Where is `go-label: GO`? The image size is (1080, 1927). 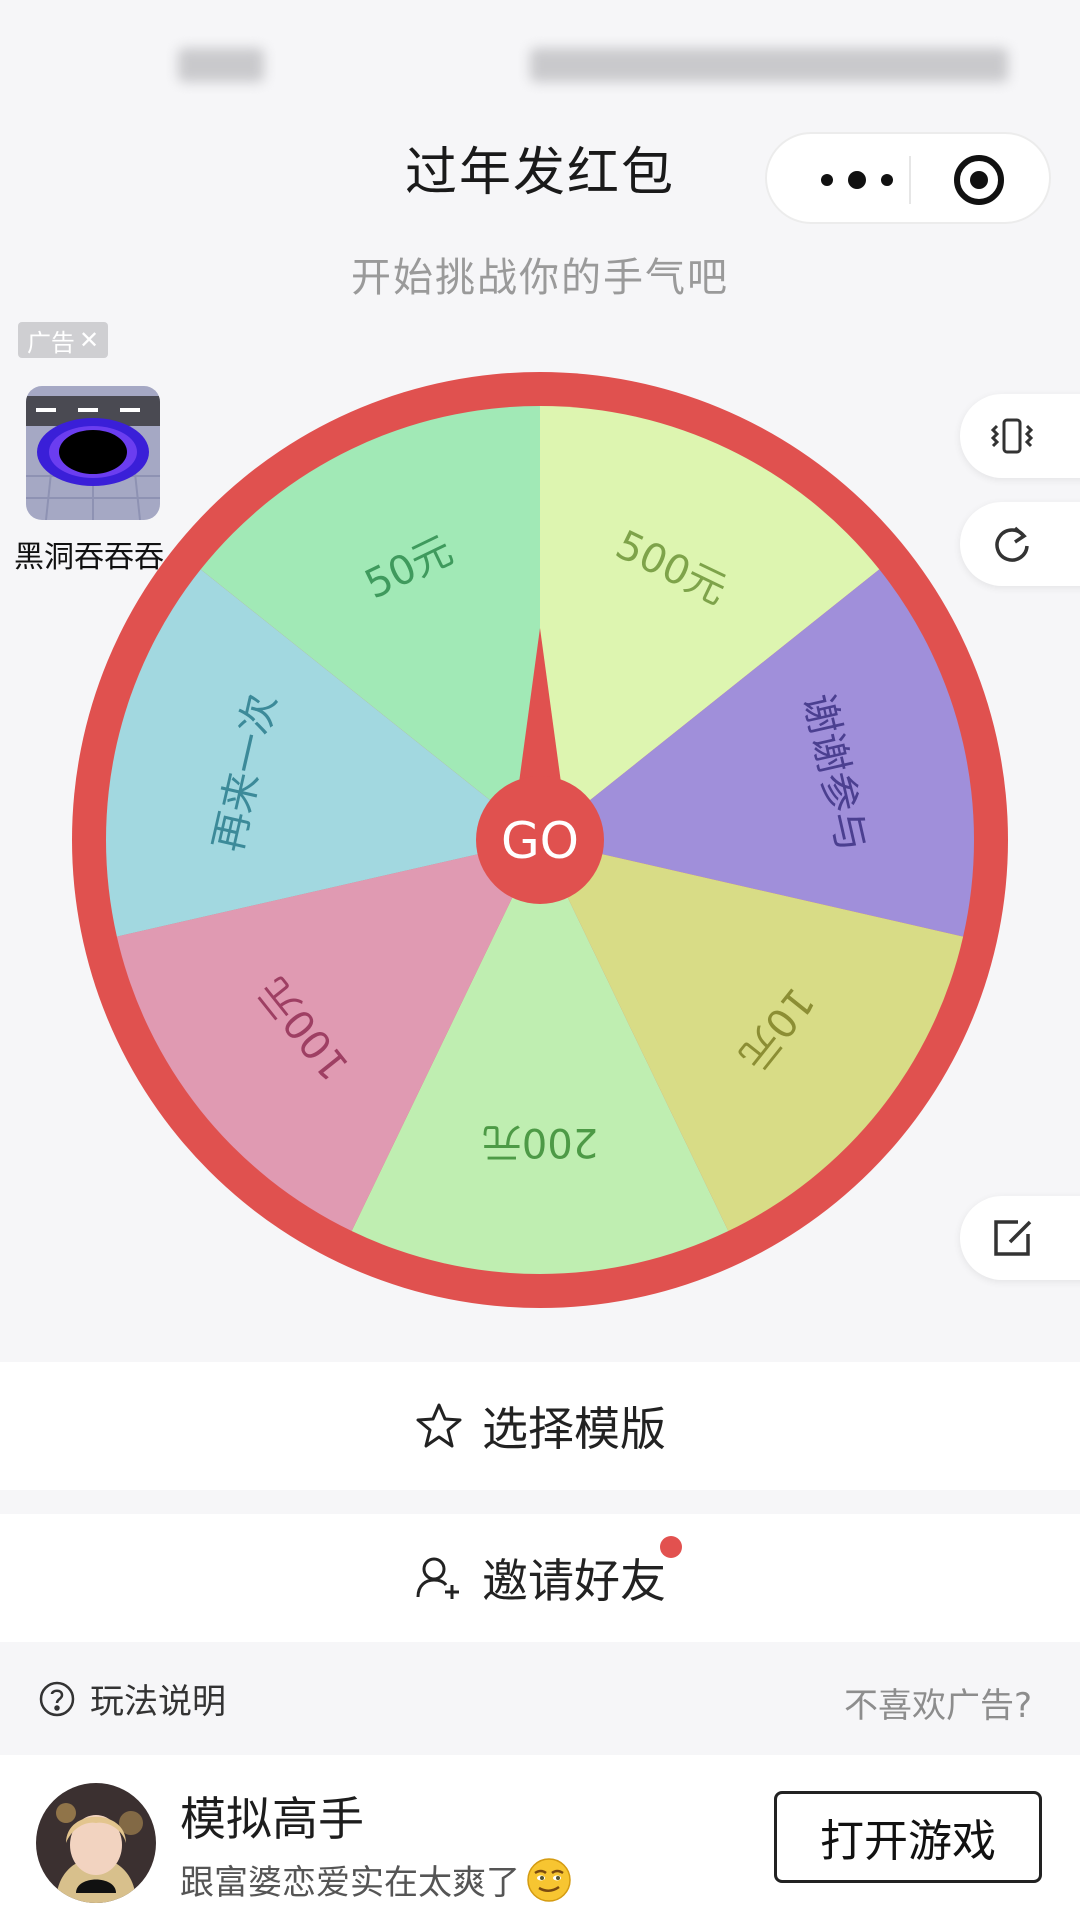 go-label: GO is located at coordinates (540, 841).